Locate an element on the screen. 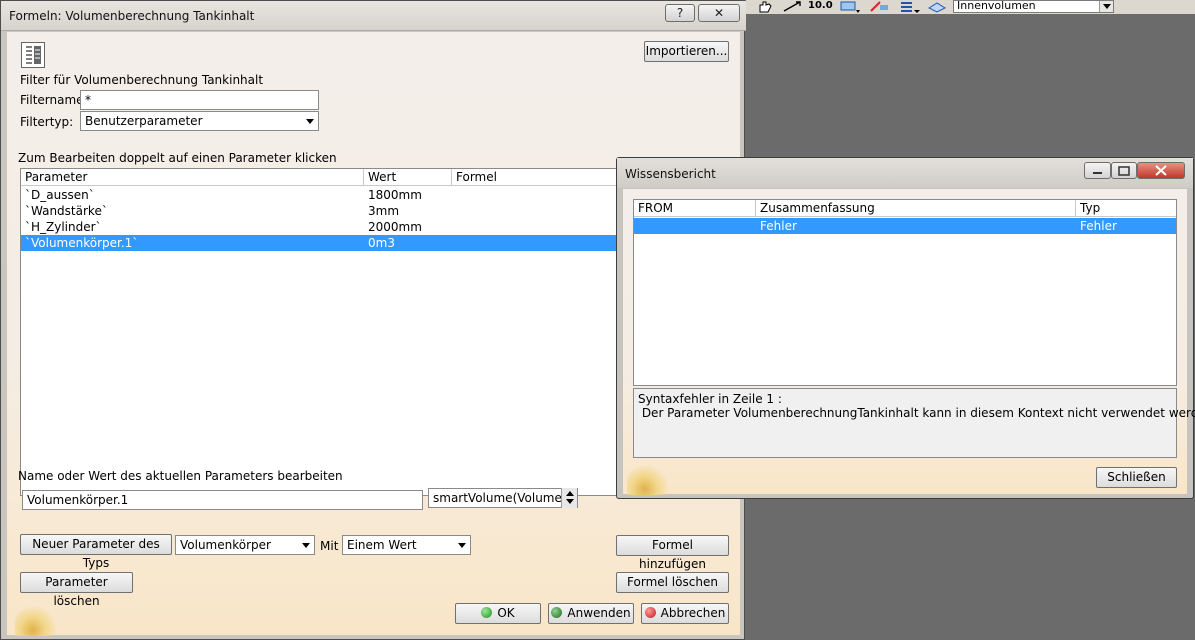 The height and width of the screenshot is (640, 1195). cell-wert: 0m3 is located at coordinates (381, 243).